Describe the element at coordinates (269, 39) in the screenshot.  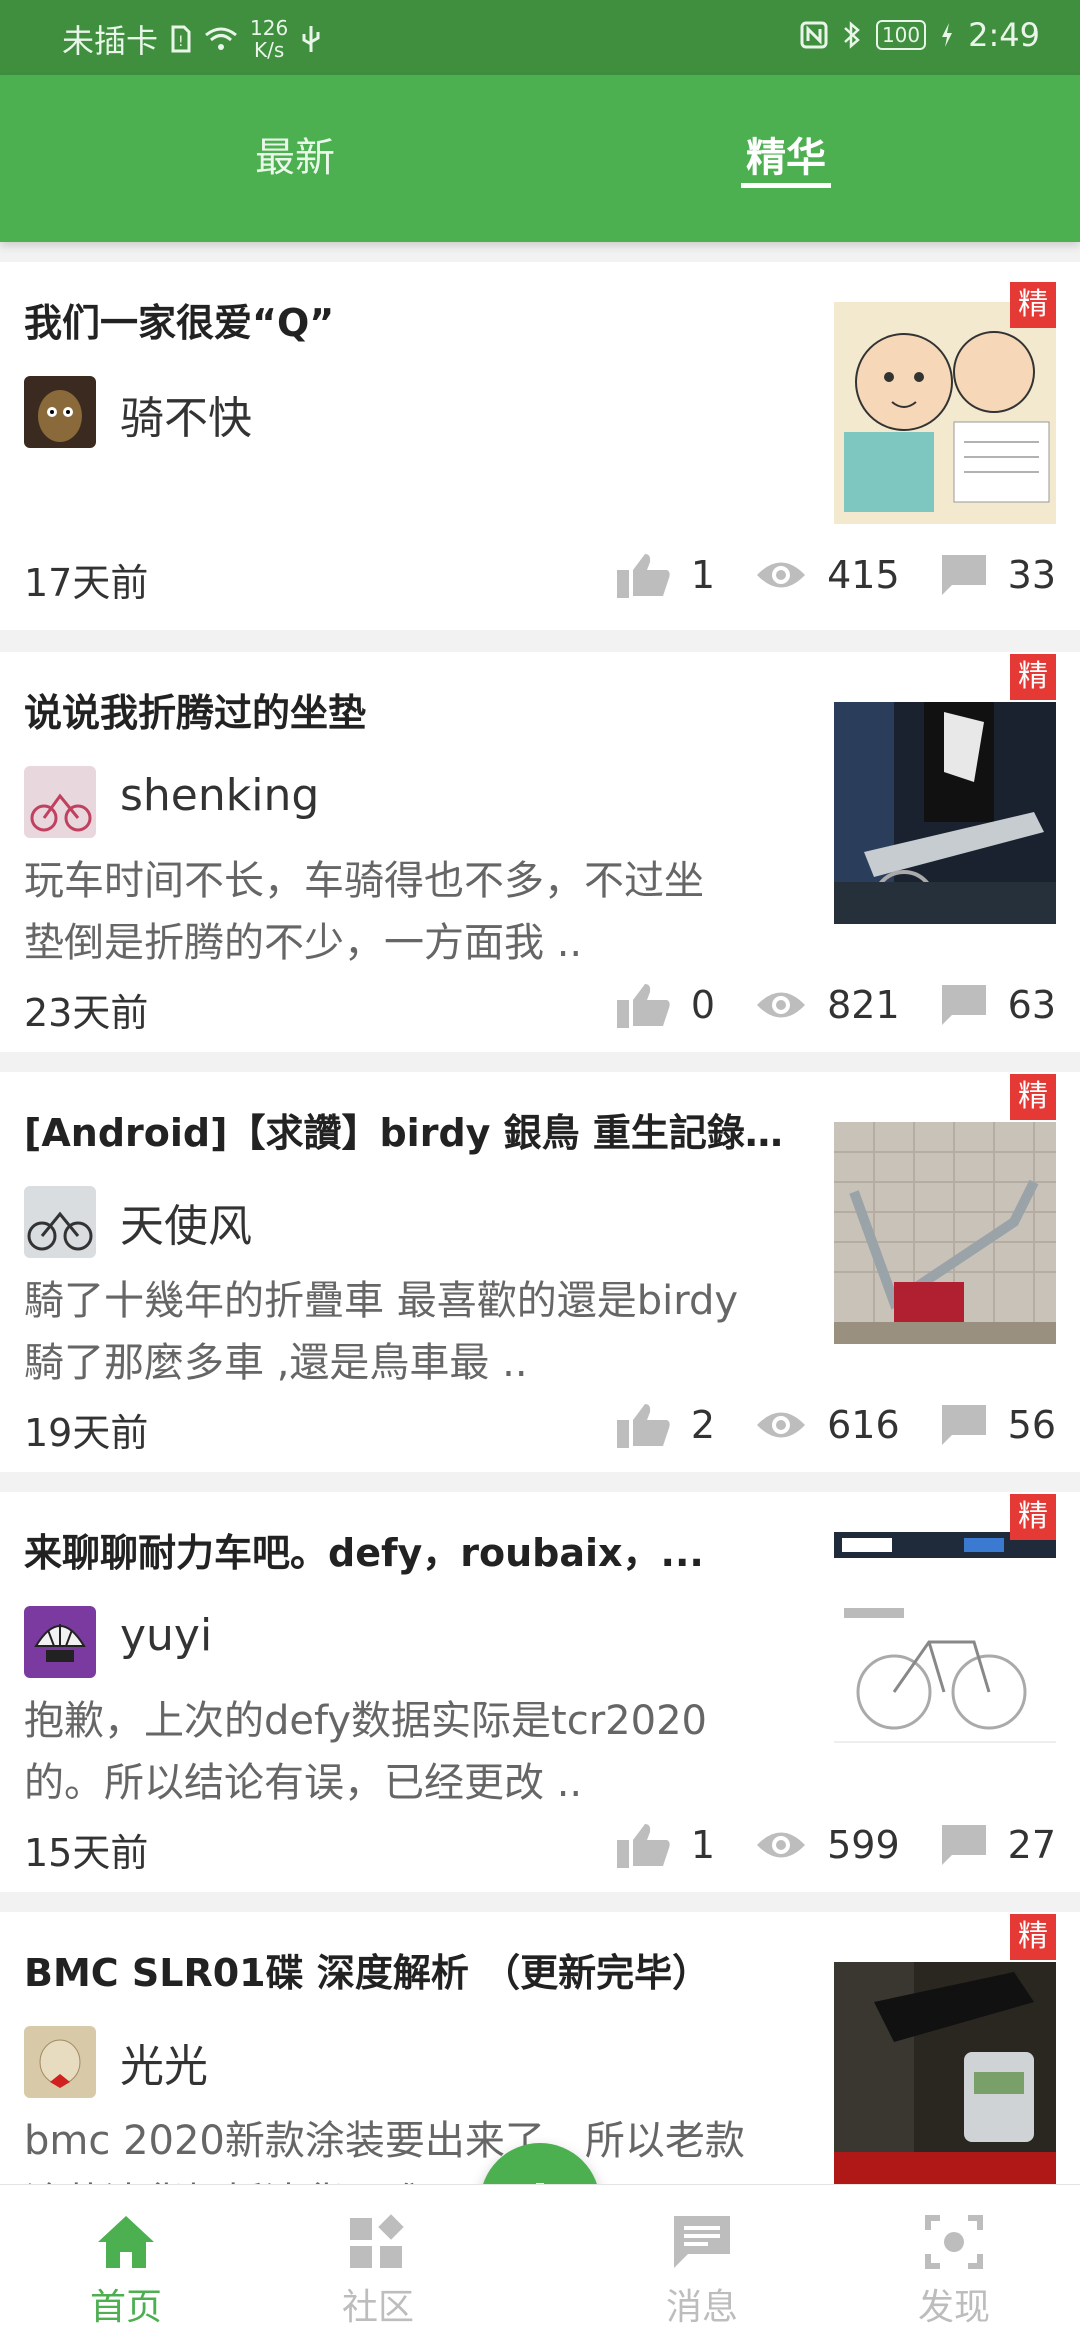
I see `network-speed: 126 K/s` at that location.